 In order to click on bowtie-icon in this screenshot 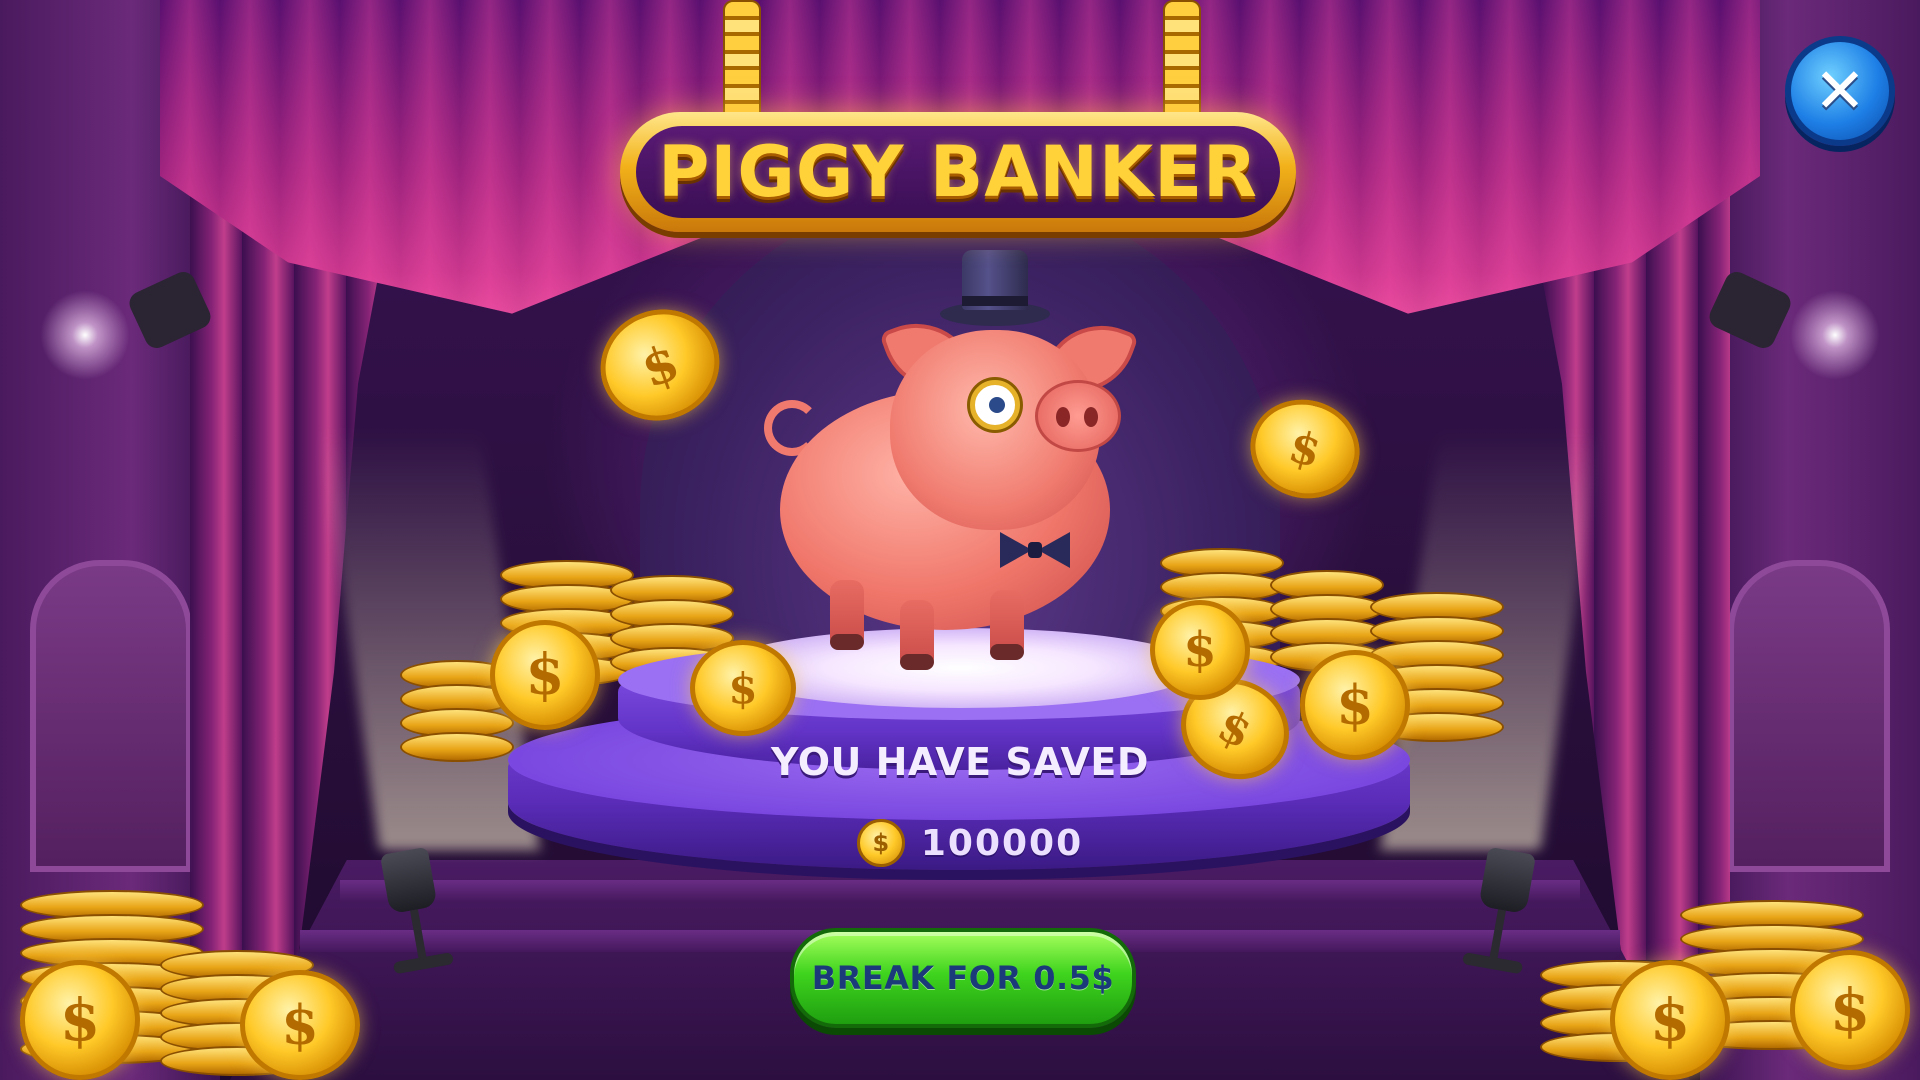, I will do `click(1035, 550)`.